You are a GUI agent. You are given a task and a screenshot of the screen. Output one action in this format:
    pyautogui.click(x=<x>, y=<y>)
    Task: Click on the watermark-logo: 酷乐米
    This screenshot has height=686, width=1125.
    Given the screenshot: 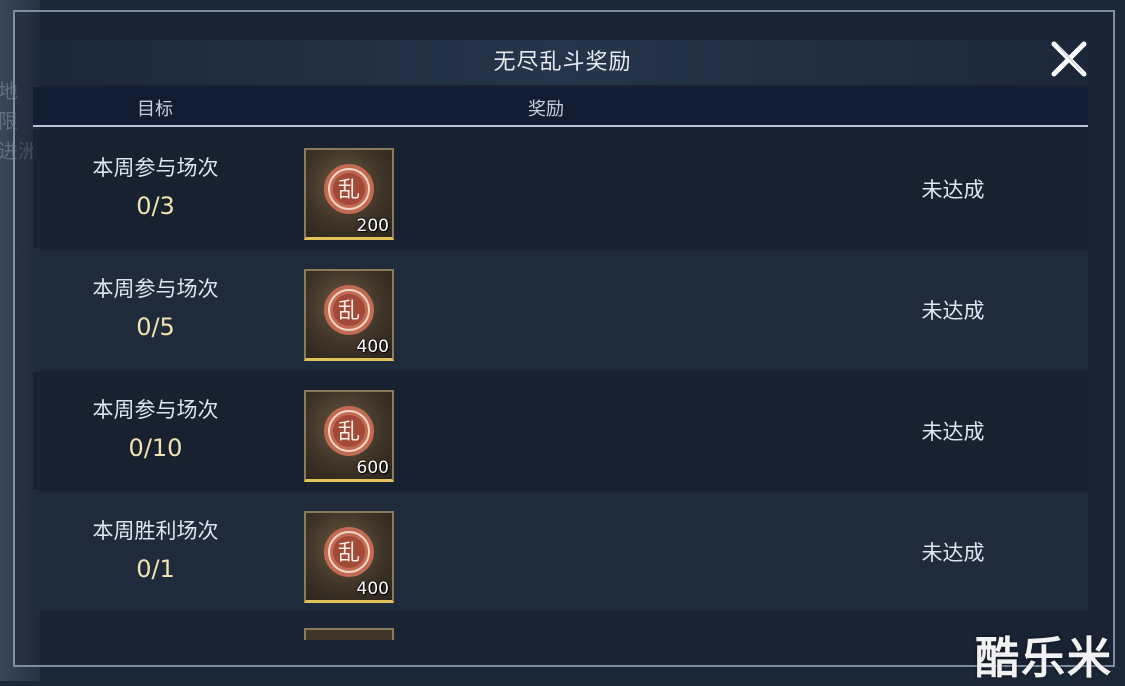 What is the action you would take?
    pyautogui.click(x=1044, y=658)
    